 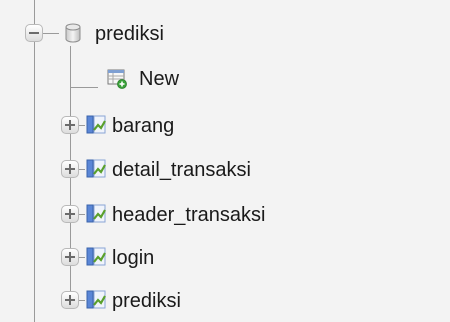 I want to click on collapse-database-toggle, so click(x=34, y=33).